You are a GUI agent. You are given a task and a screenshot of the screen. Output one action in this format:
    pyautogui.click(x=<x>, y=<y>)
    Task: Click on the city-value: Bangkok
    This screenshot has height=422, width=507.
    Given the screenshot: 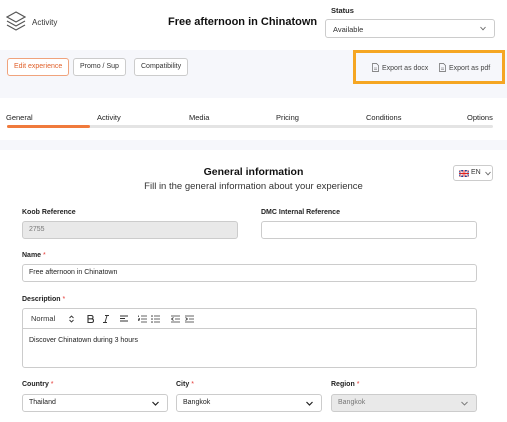 What is the action you would take?
    pyautogui.click(x=197, y=402)
    